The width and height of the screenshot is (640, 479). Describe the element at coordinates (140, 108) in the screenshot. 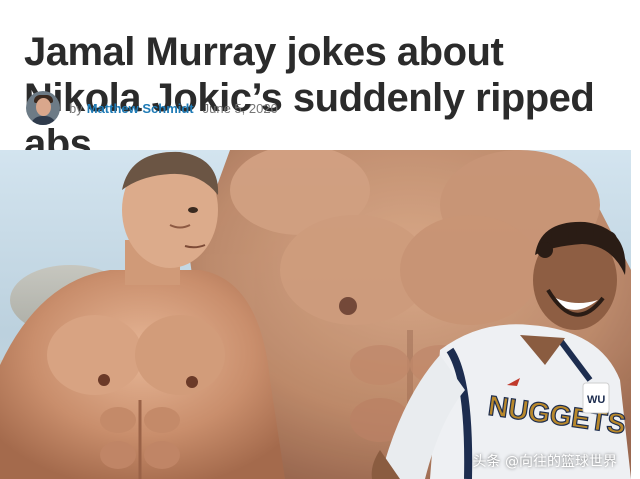

I see `author-link: Matthew Schmidt` at that location.